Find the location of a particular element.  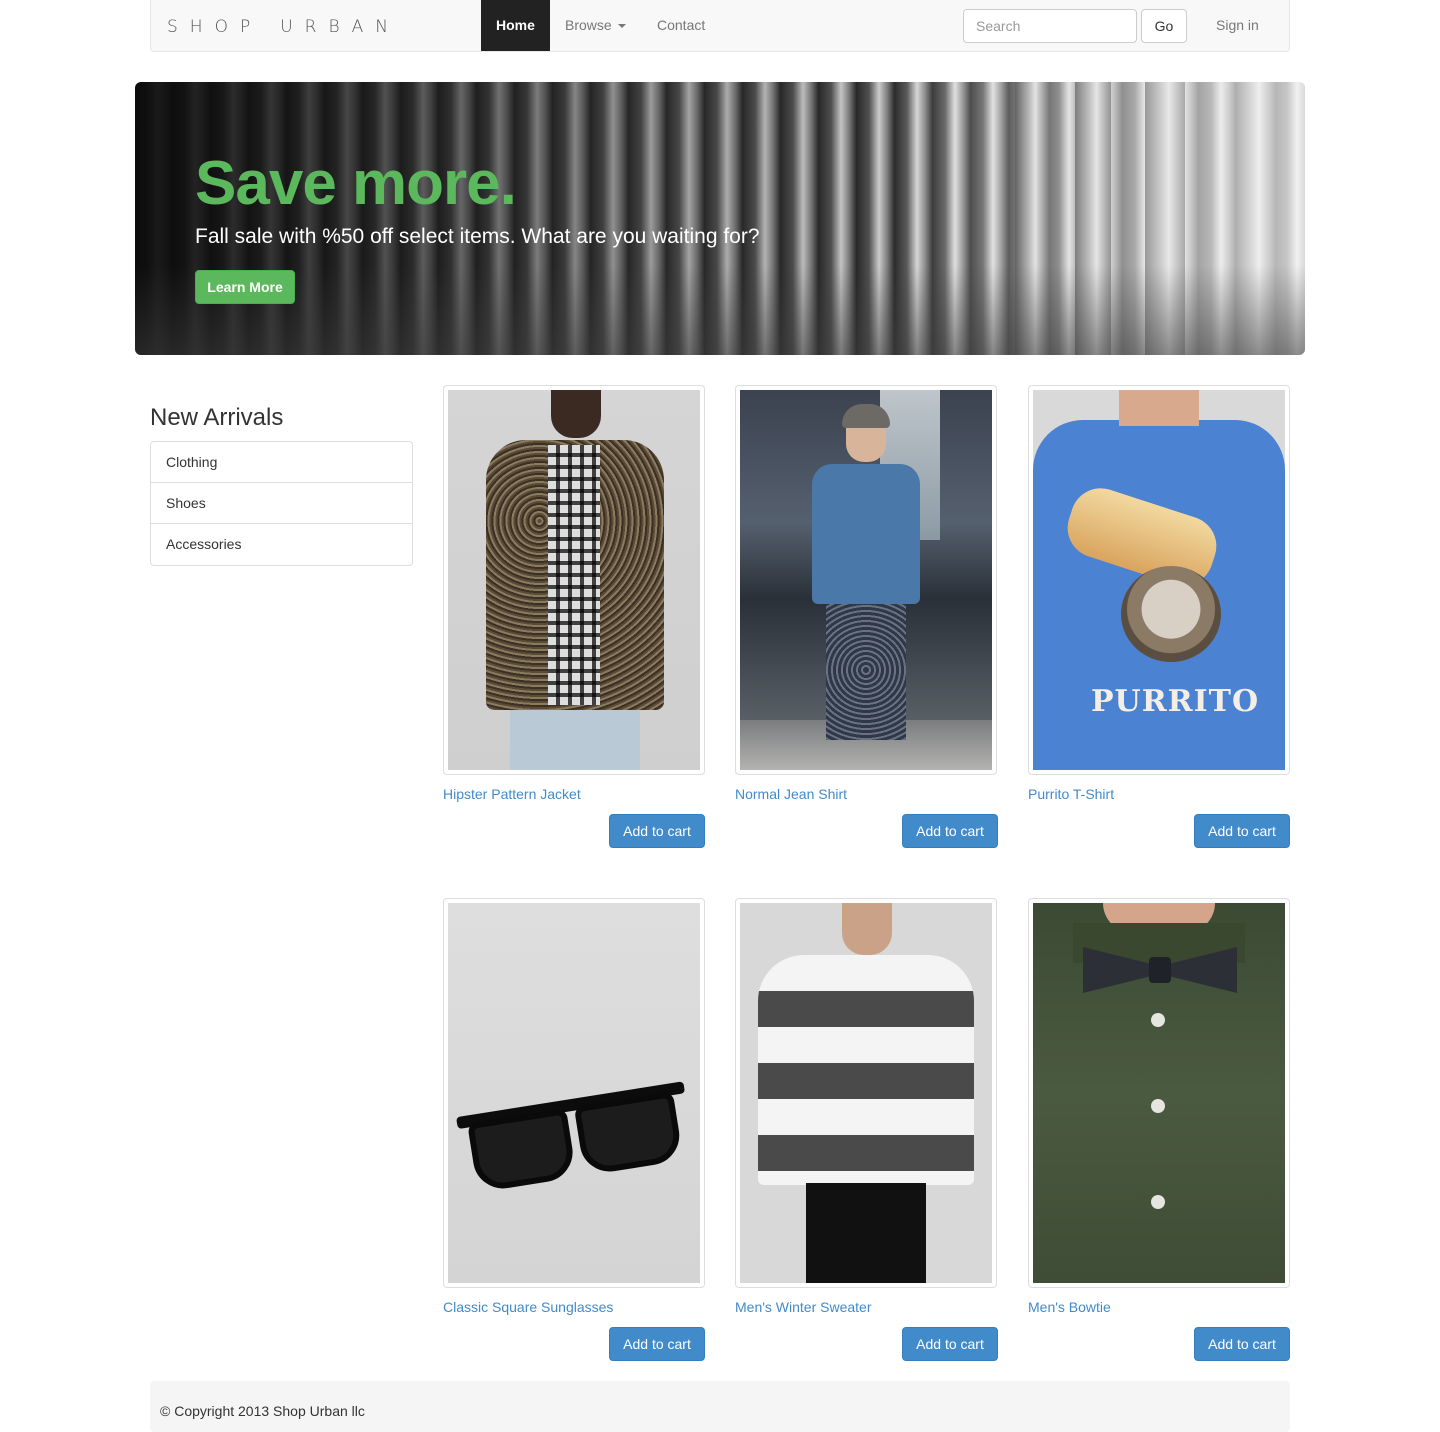

top-navbar: SHOP URBAN Home Browse Contact Go Sign in is located at coordinates (720, 26).